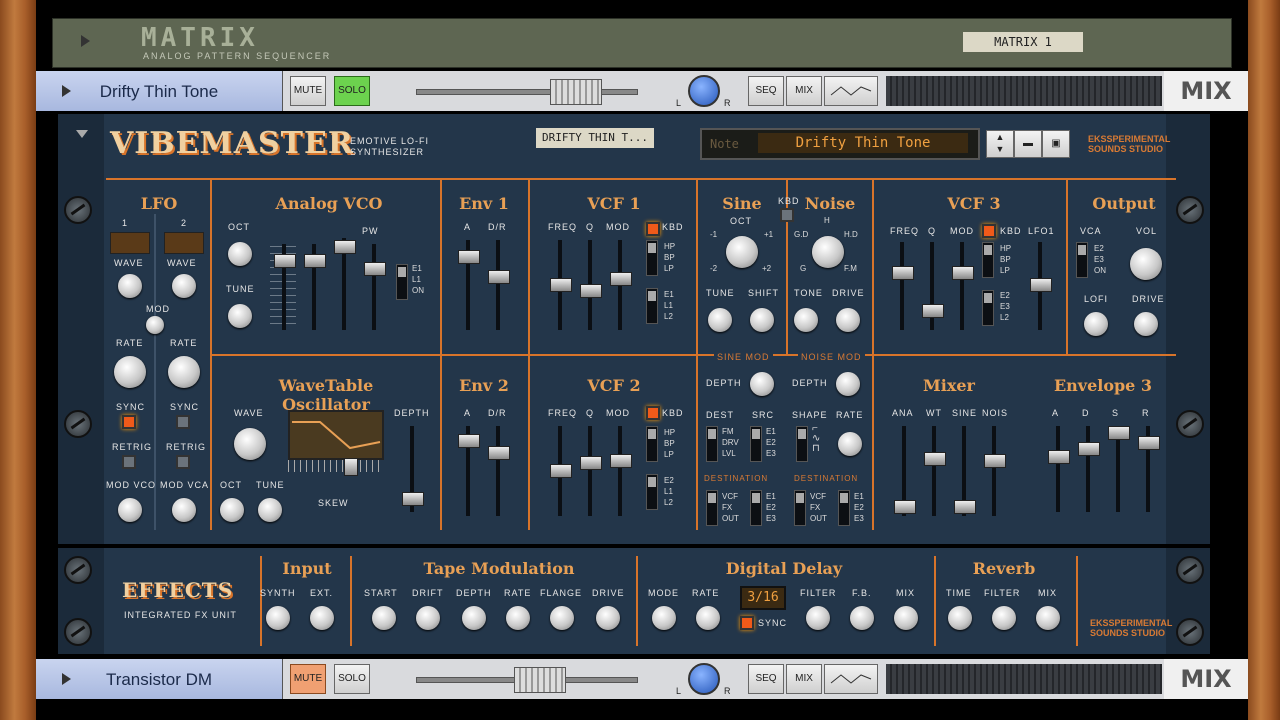  Describe the element at coordinates (787, 215) in the screenshot. I see `sine-kbd-button` at that location.